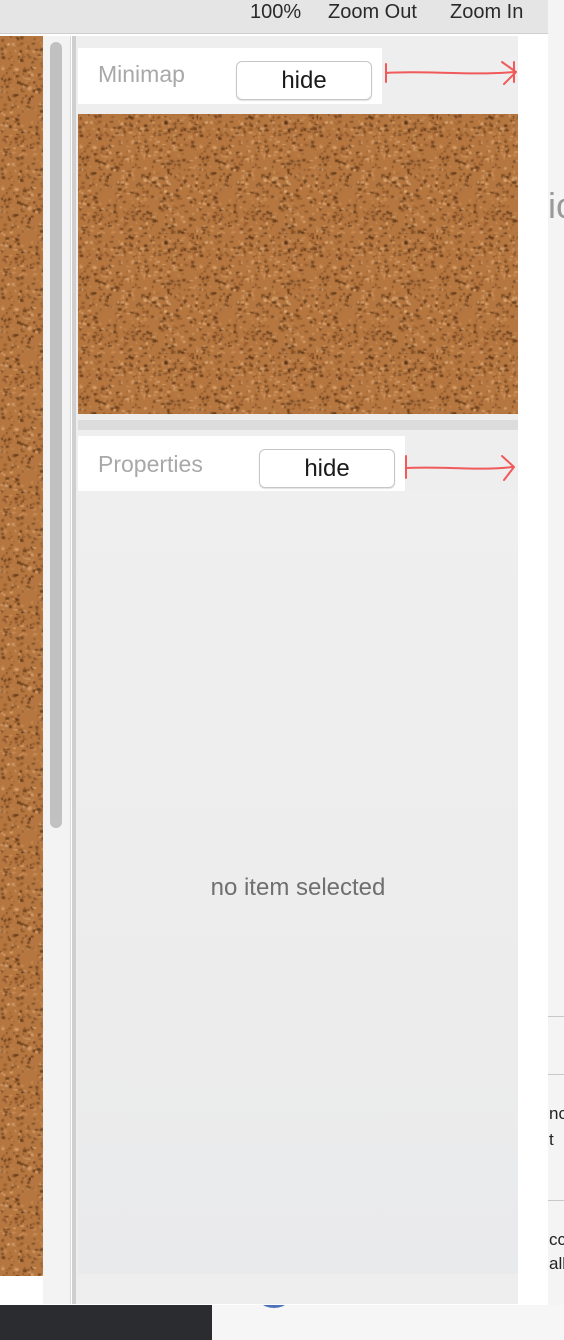 Image resolution: width=564 pixels, height=1340 pixels. Describe the element at coordinates (298, 425) in the screenshot. I see `panel-separator` at that location.